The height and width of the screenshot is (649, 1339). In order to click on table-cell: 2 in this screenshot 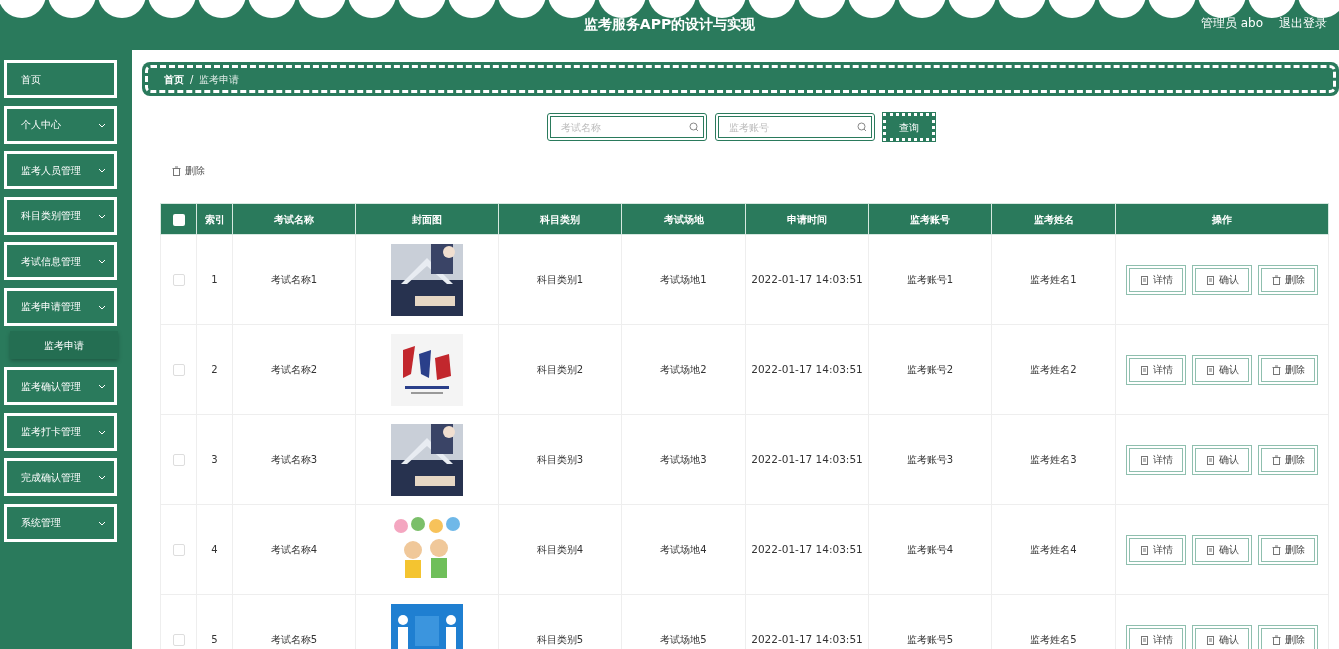, I will do `click(214, 369)`.